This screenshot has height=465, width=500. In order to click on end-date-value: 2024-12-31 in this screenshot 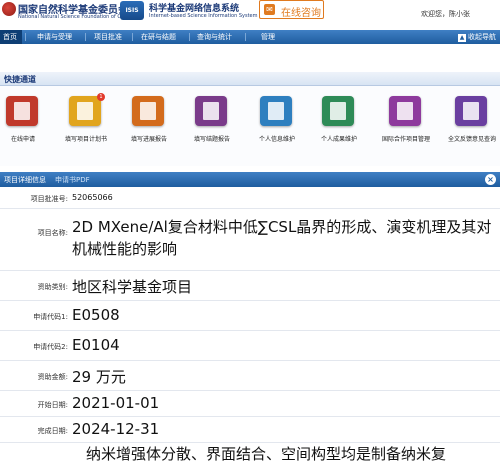, I will do `click(116, 429)`.